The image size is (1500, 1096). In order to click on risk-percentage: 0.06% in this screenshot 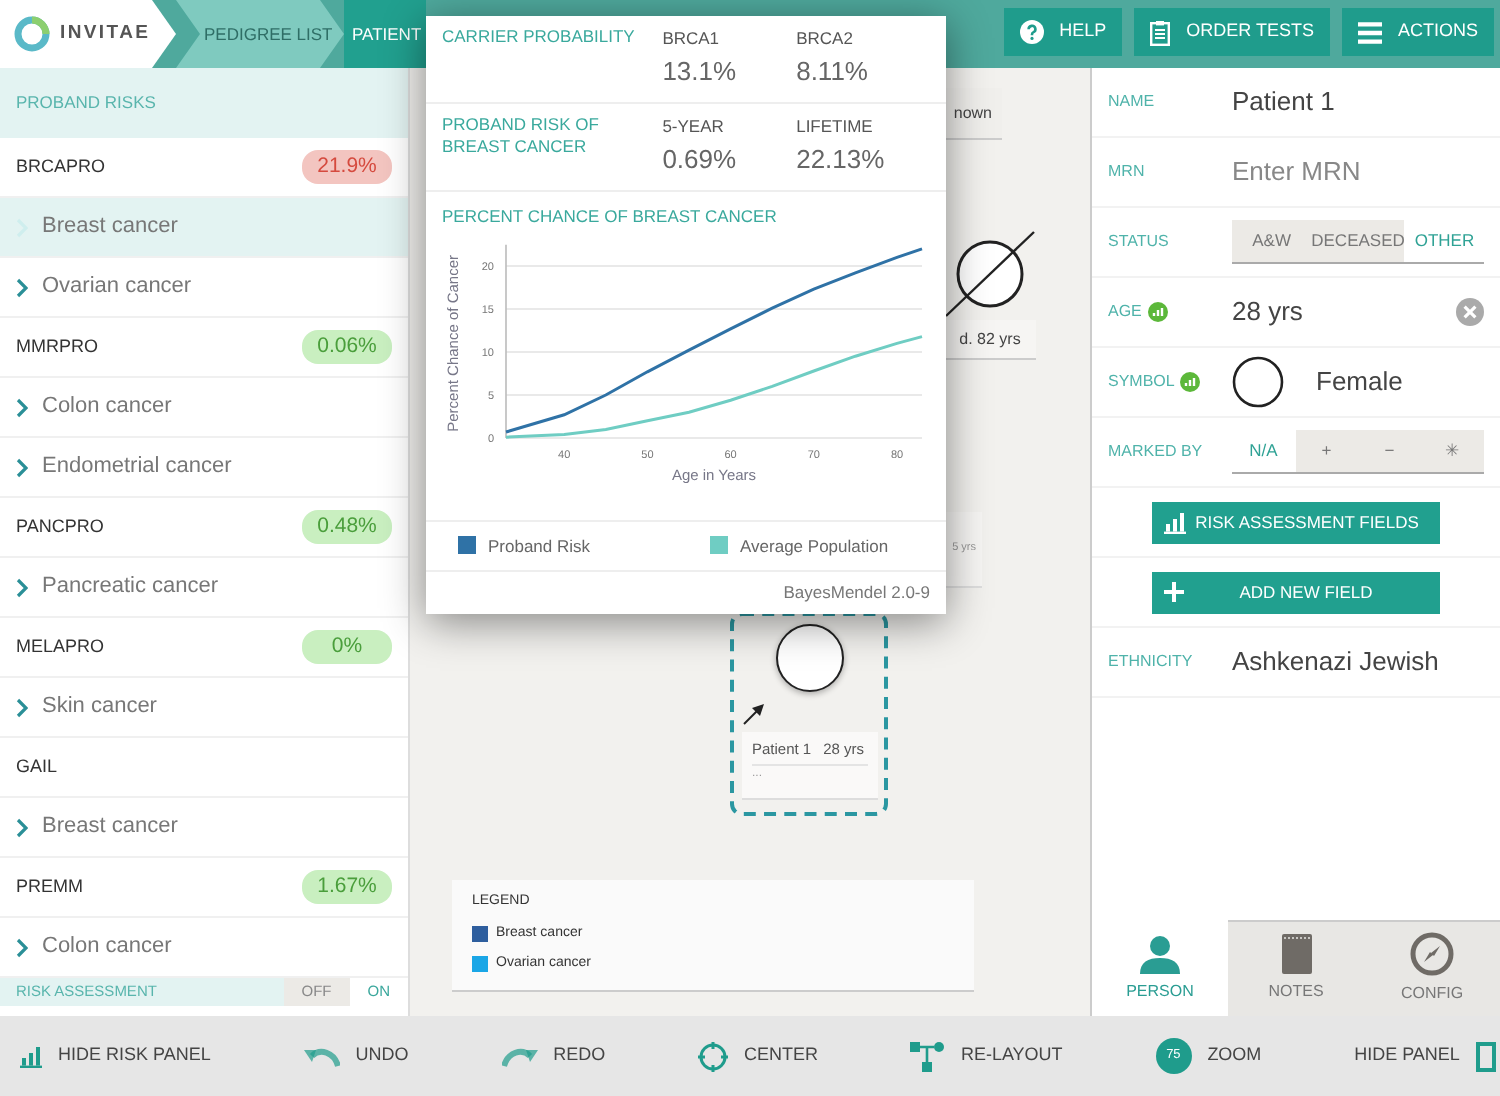, I will do `click(347, 347)`.